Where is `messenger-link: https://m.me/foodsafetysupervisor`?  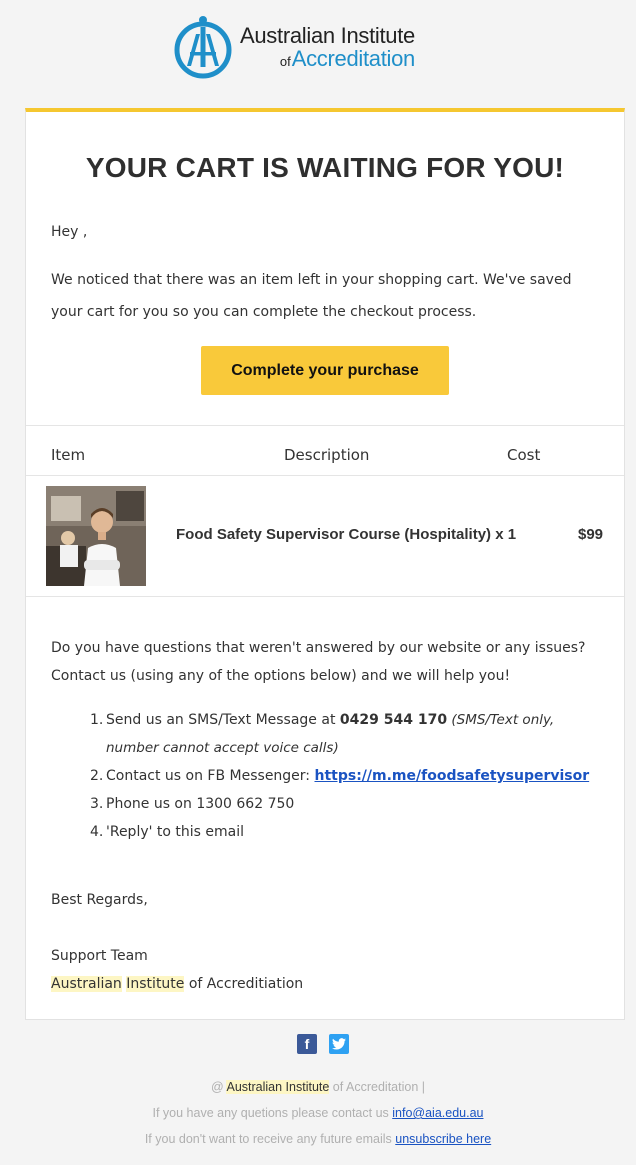 messenger-link: https://m.me/foodsafetysupervisor is located at coordinates (451, 776).